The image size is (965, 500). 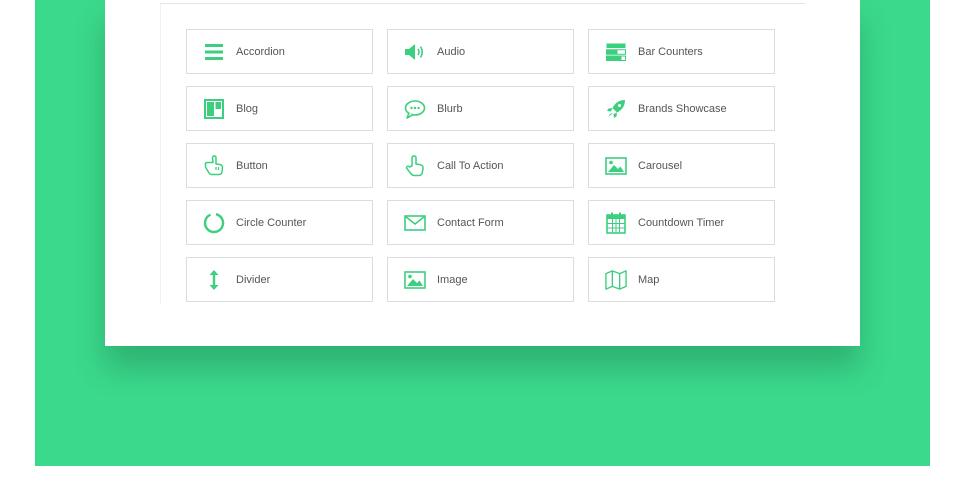 What do you see at coordinates (681, 279) in the screenshot?
I see `module-map: Map` at bounding box center [681, 279].